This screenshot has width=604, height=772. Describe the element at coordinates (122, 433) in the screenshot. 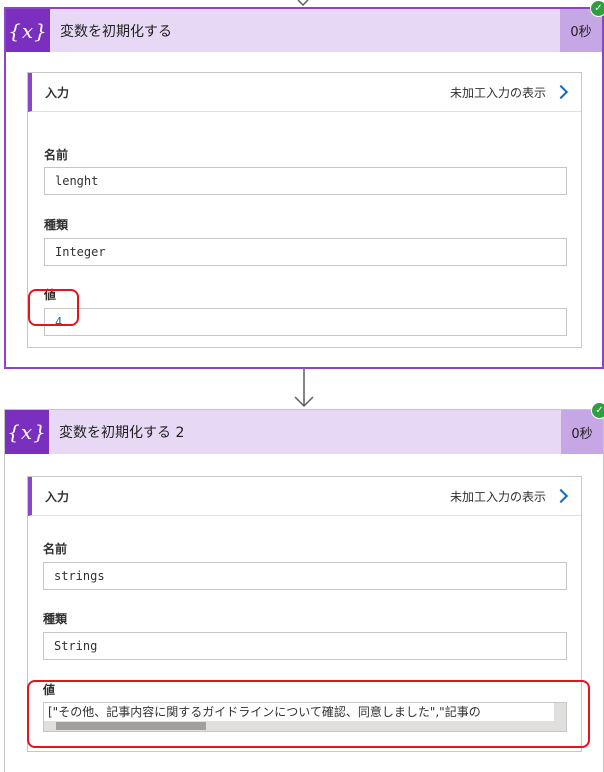

I see `action-title: 変数を初期化する 2` at that location.